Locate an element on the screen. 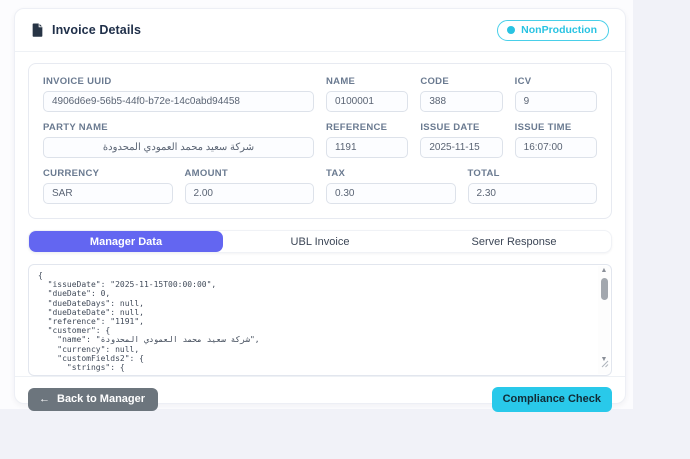 The height and width of the screenshot is (459, 690). form-field-party-name: PARTY NAME is located at coordinates (178, 140).